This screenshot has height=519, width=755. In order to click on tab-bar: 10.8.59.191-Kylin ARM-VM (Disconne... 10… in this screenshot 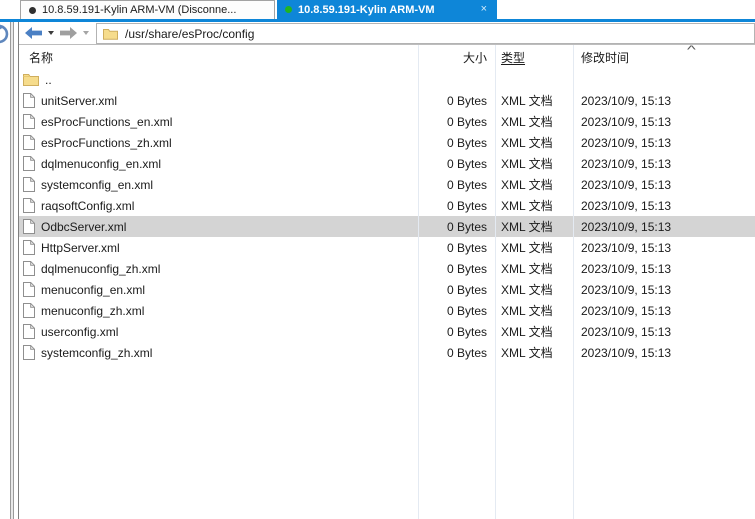, I will do `click(377, 9)`.